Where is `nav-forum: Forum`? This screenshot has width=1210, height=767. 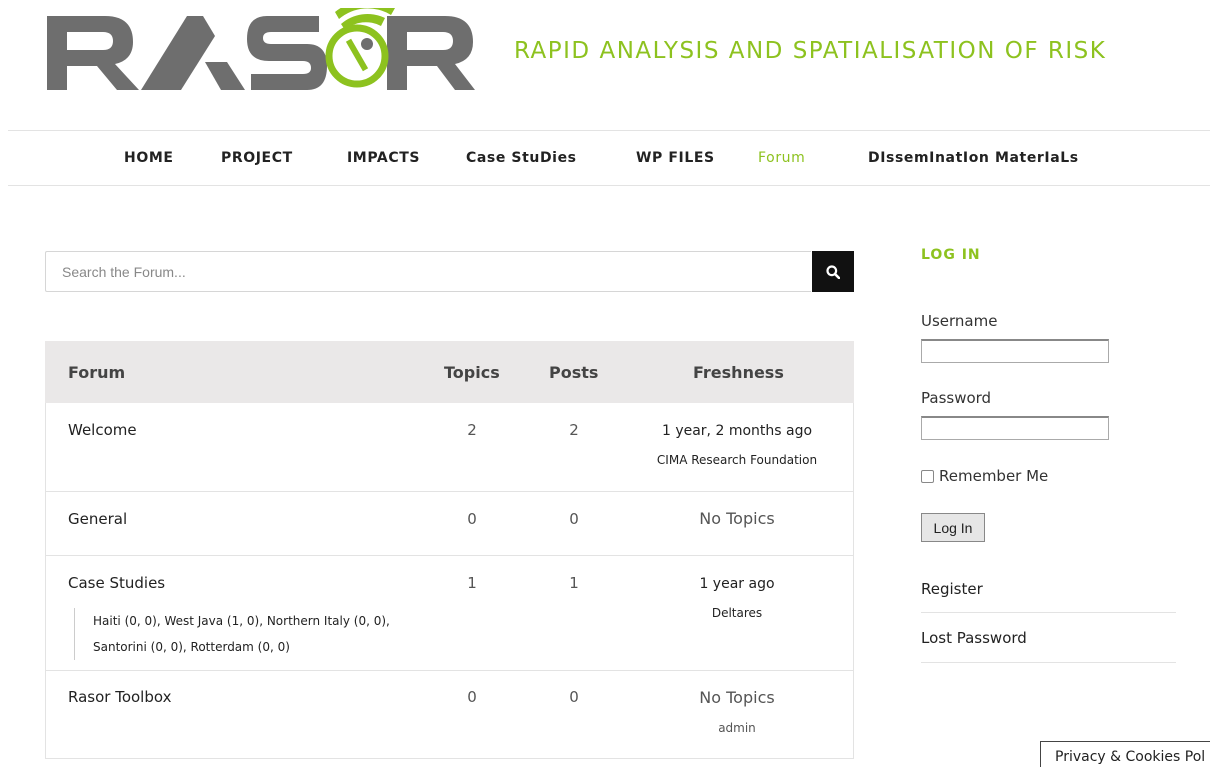 nav-forum: Forum is located at coordinates (781, 158).